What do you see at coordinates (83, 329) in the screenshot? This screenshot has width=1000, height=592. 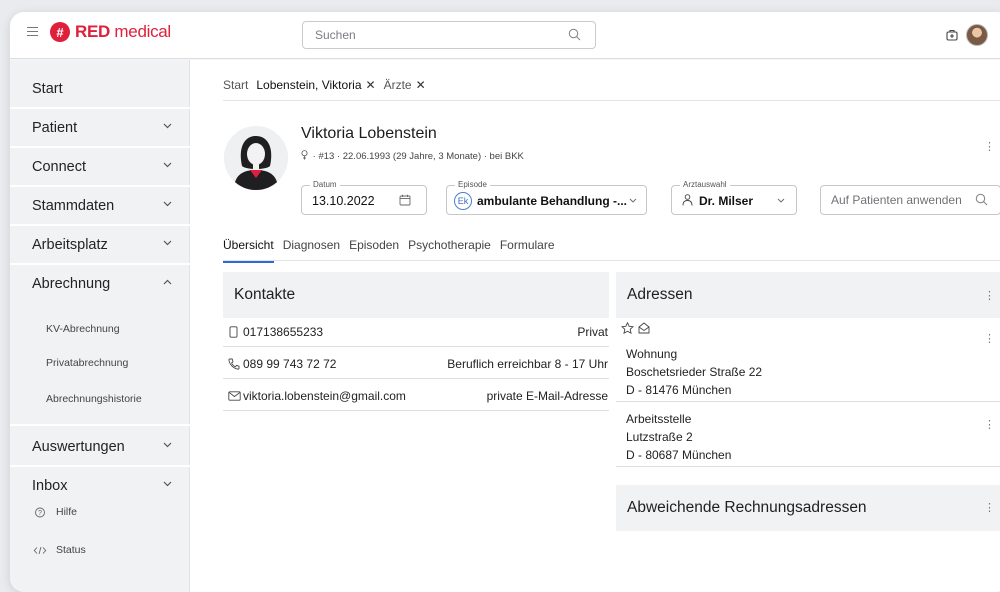 I see `sidebar-subitem-kv-abrechnung: KV-Abrechnung` at bounding box center [83, 329].